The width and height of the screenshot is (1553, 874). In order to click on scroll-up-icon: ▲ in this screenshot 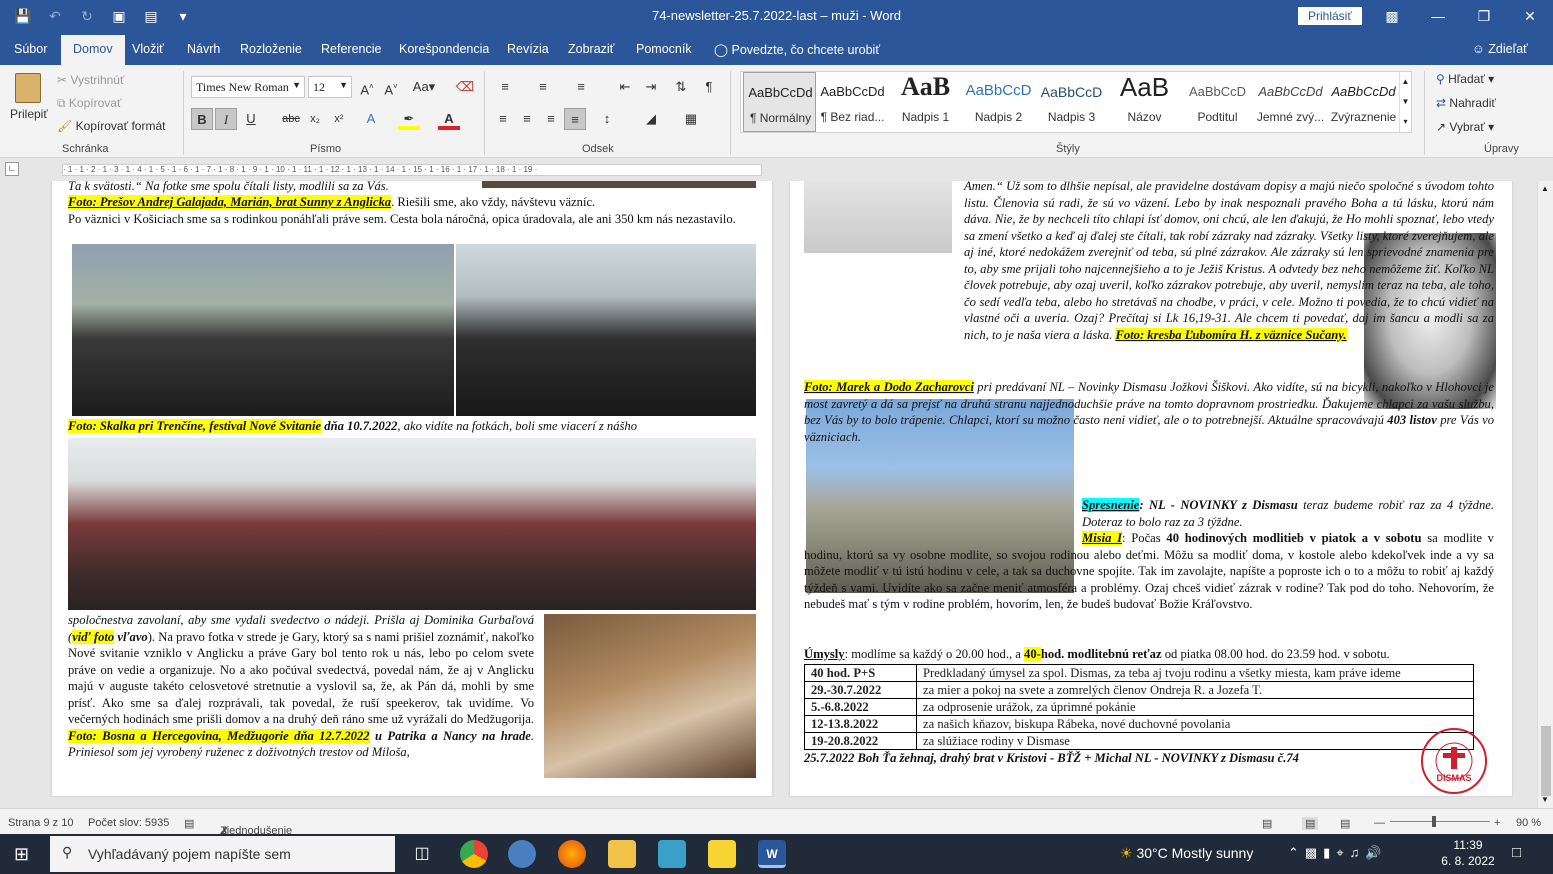, I will do `click(1545, 188)`.